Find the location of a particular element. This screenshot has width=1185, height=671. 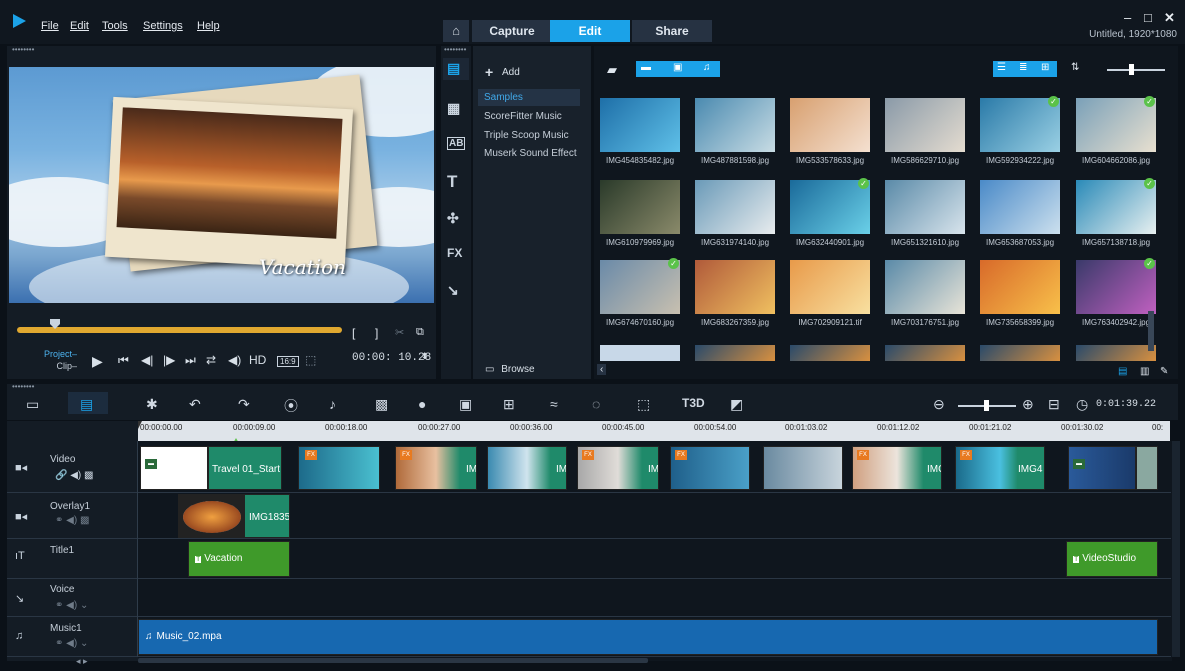

sound-mixer-icon: ♪ is located at coordinates (332, 404).